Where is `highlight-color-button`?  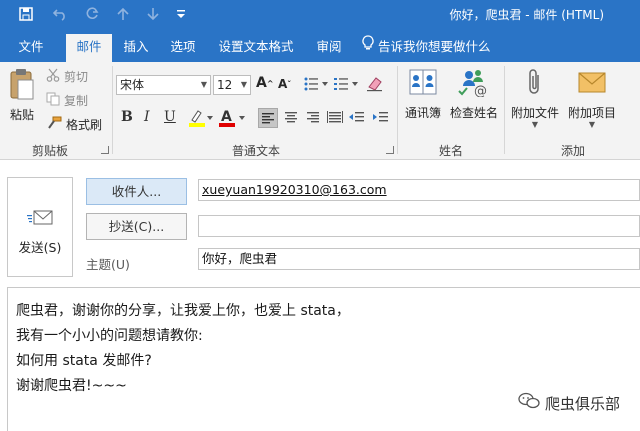 highlight-color-button is located at coordinates (201, 118).